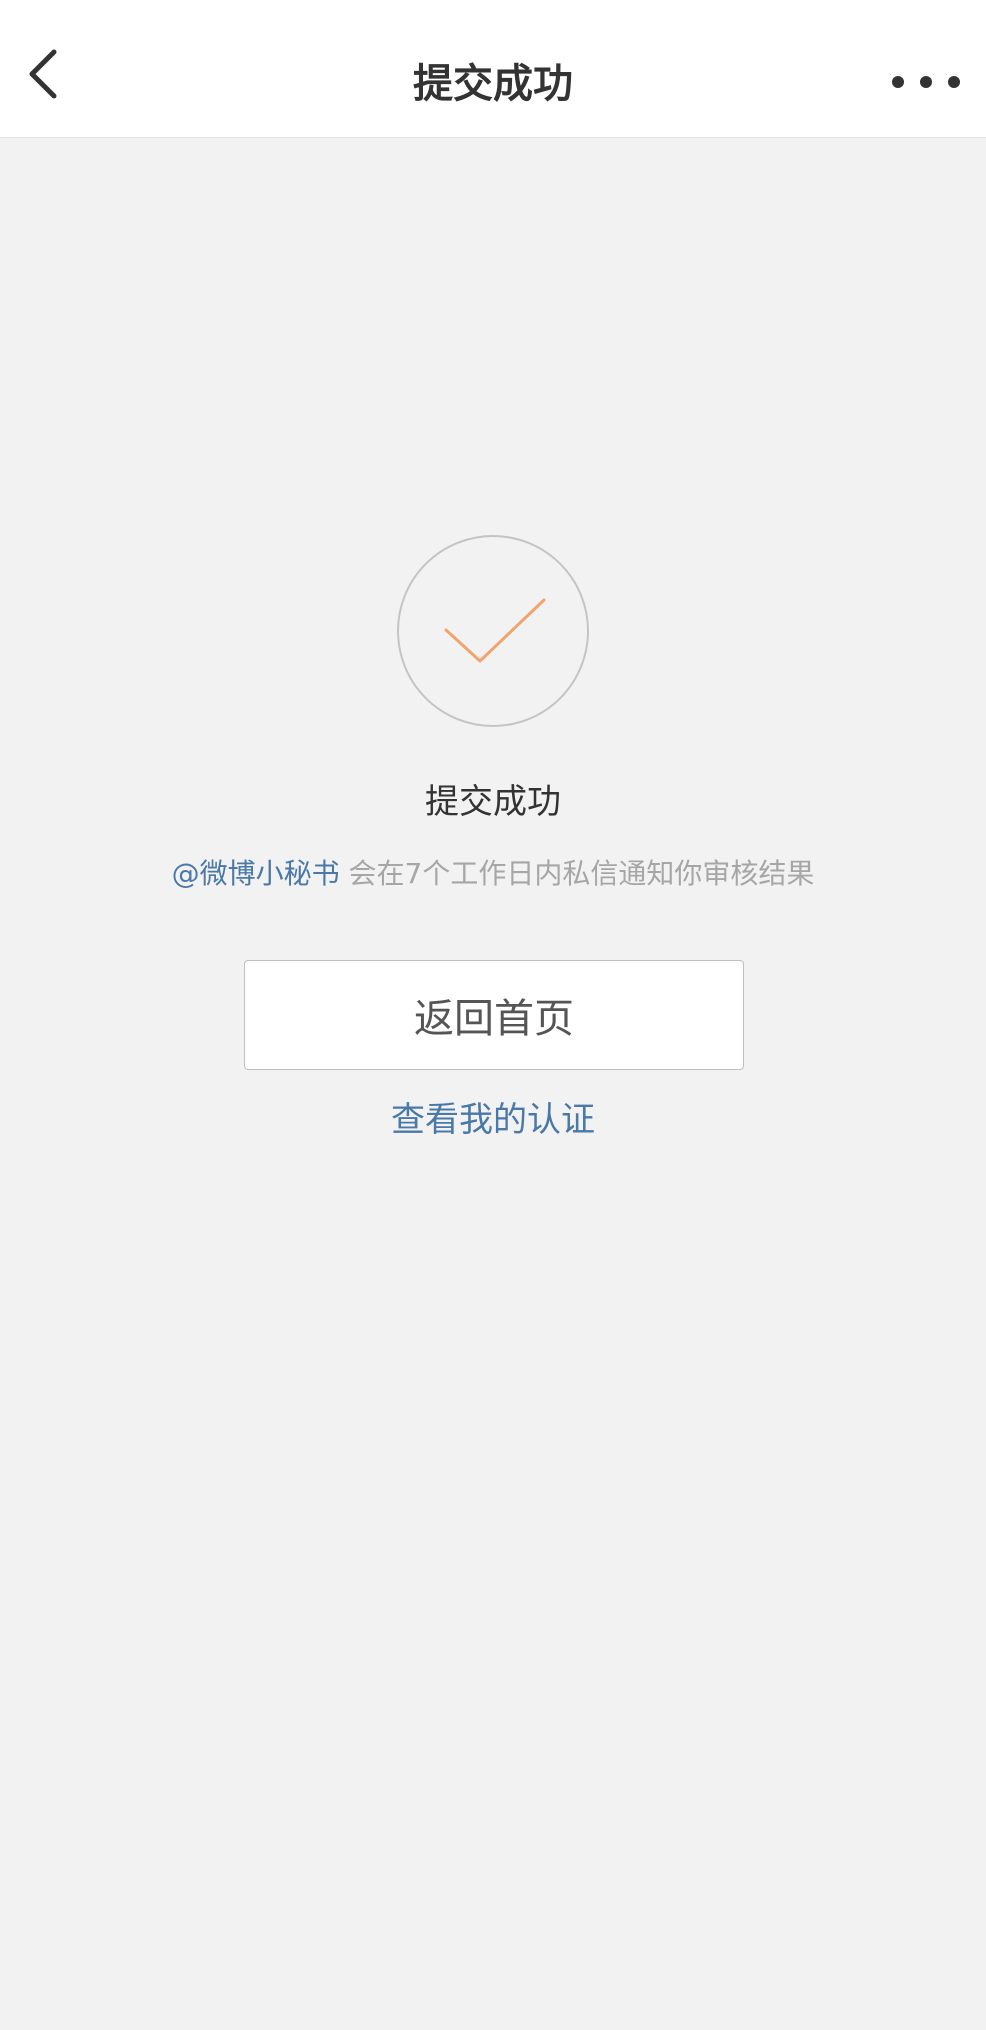 The width and height of the screenshot is (986, 2030). Describe the element at coordinates (256, 873) in the screenshot. I see `weibo-secretary-mention: @微博小秘书` at that location.